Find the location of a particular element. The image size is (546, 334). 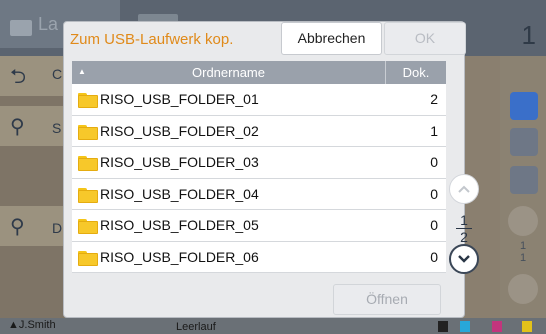

document-count: 2 is located at coordinates (434, 99).